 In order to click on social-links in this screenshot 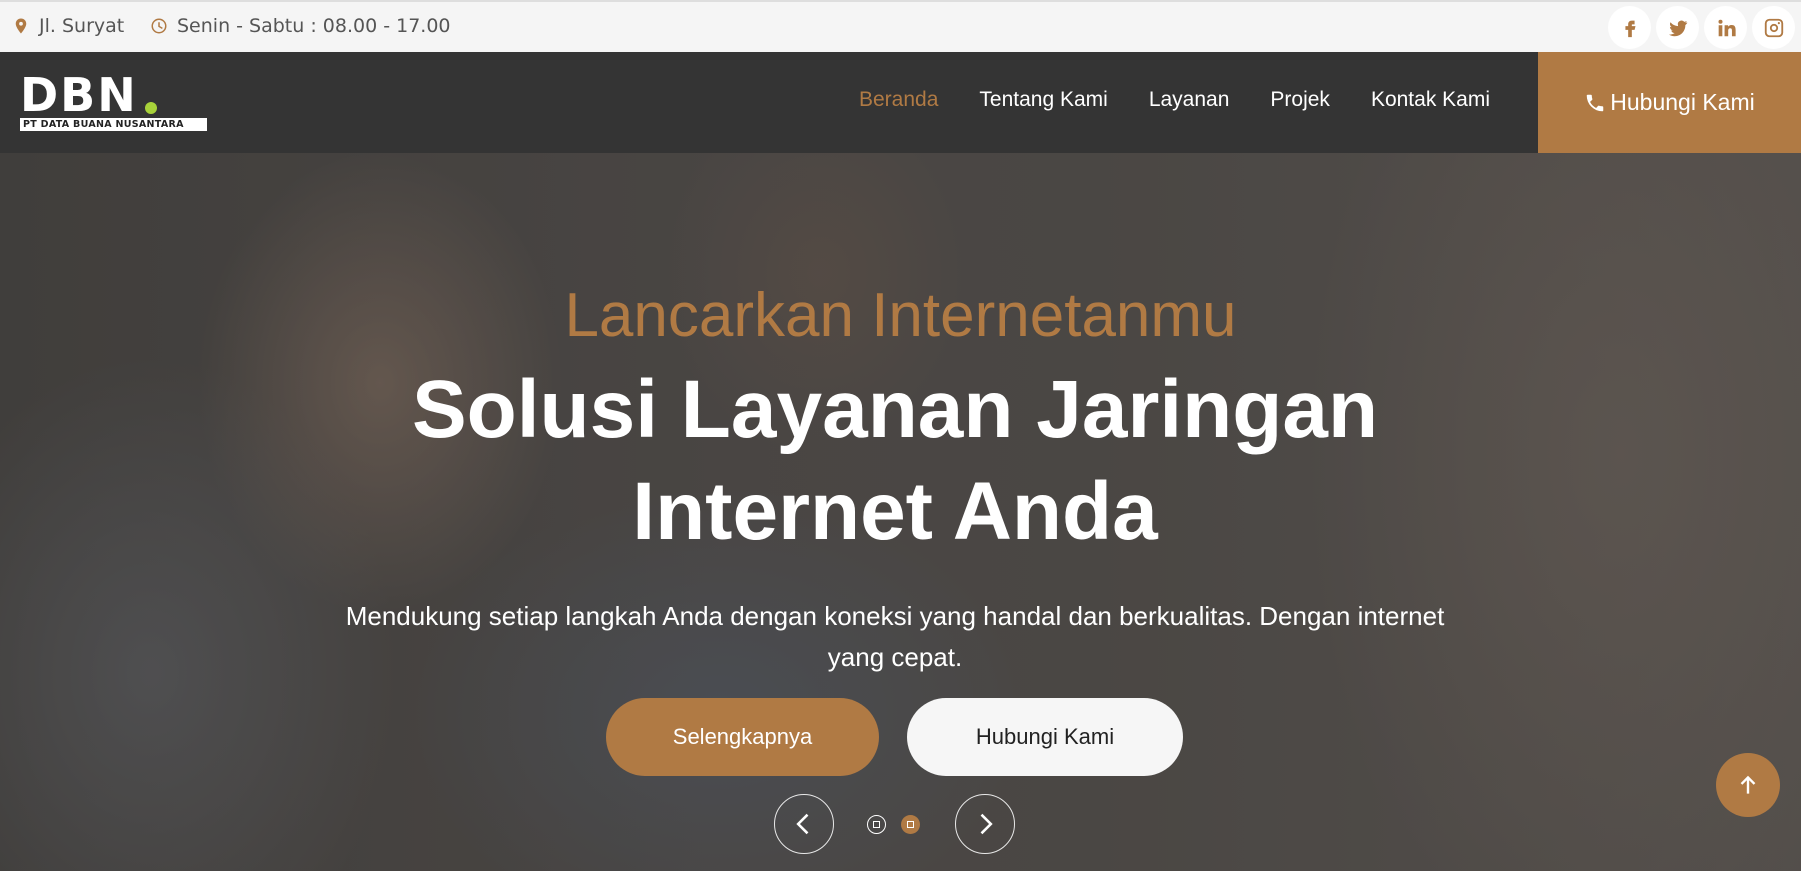, I will do `click(1701, 27)`.